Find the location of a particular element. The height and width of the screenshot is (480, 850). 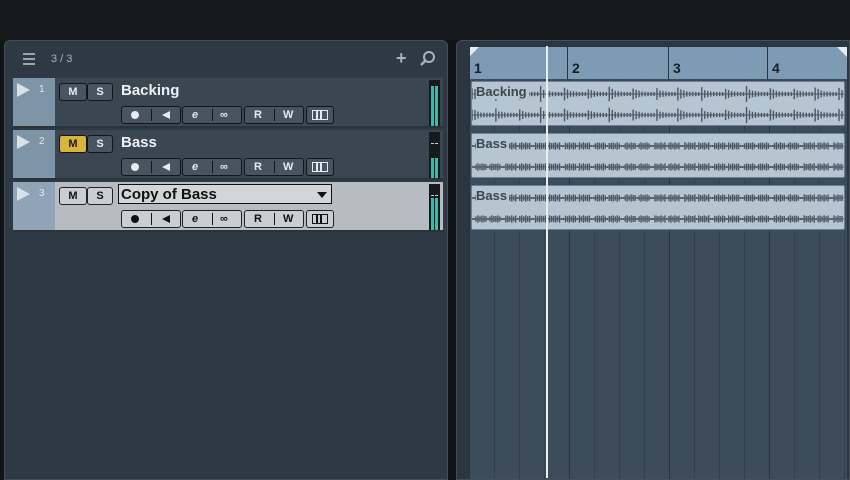

bar-number: 1 is located at coordinates (478, 68).